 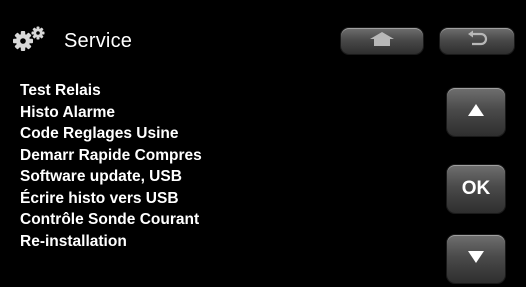 I want to click on triangle-up-icon, so click(x=476, y=112).